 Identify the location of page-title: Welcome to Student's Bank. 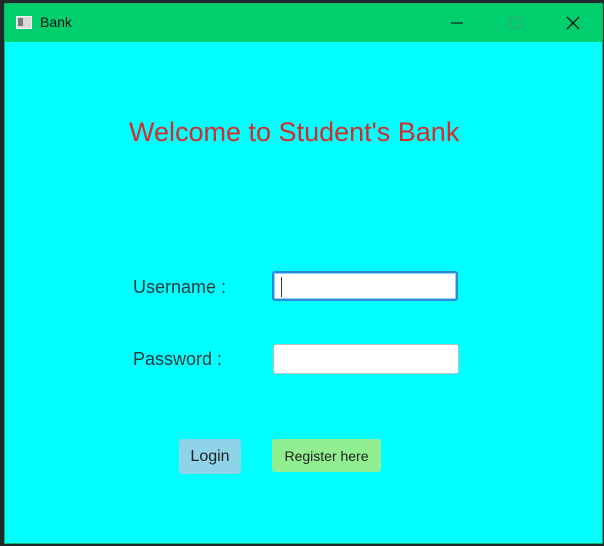
(294, 132).